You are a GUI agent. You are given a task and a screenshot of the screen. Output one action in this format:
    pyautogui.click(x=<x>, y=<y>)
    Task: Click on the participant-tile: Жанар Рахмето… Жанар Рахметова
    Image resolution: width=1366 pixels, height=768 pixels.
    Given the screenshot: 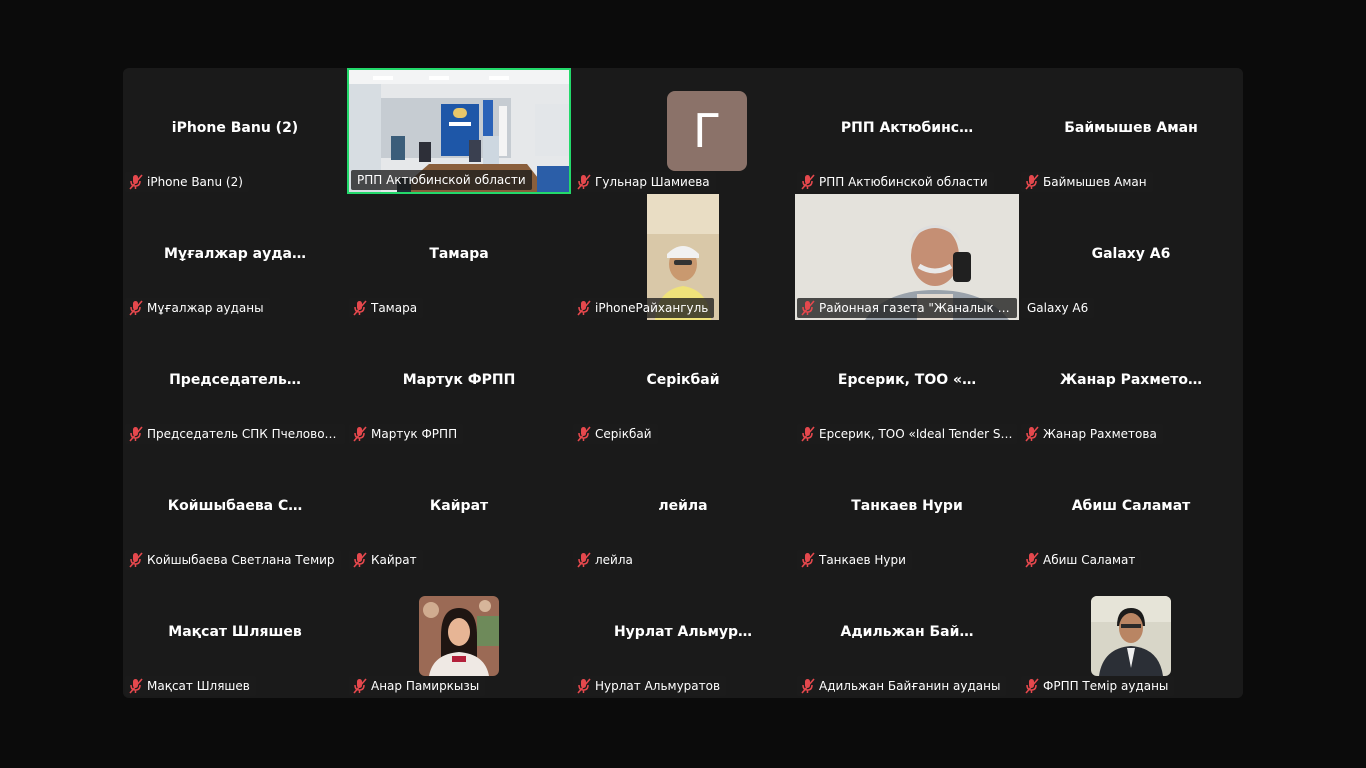 What is the action you would take?
    pyautogui.click(x=1131, y=383)
    